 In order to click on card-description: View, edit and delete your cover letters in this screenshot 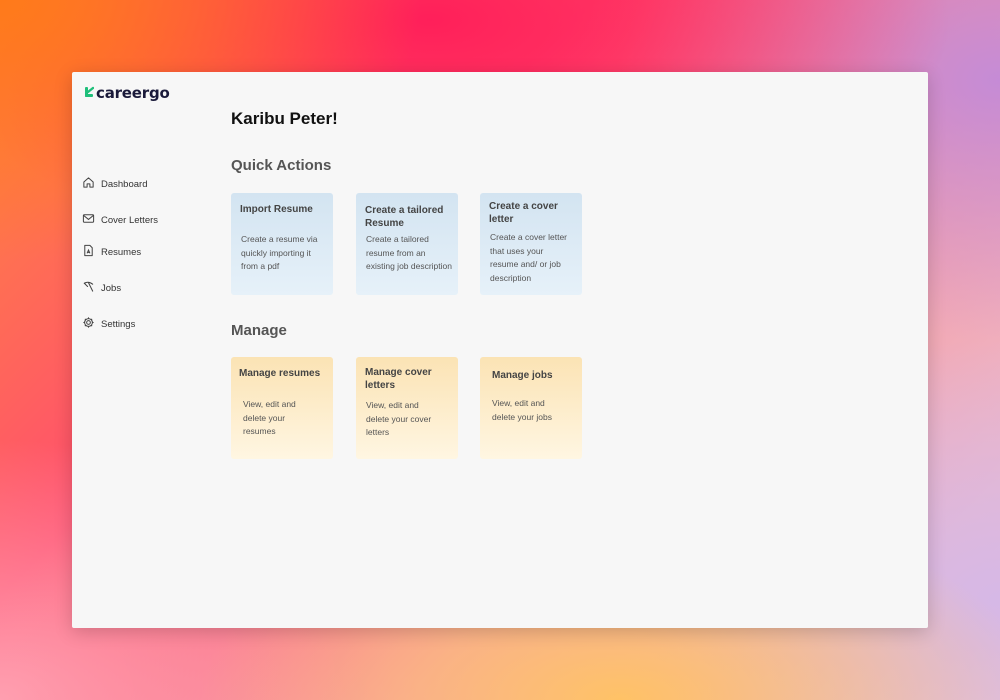, I will do `click(399, 418)`.